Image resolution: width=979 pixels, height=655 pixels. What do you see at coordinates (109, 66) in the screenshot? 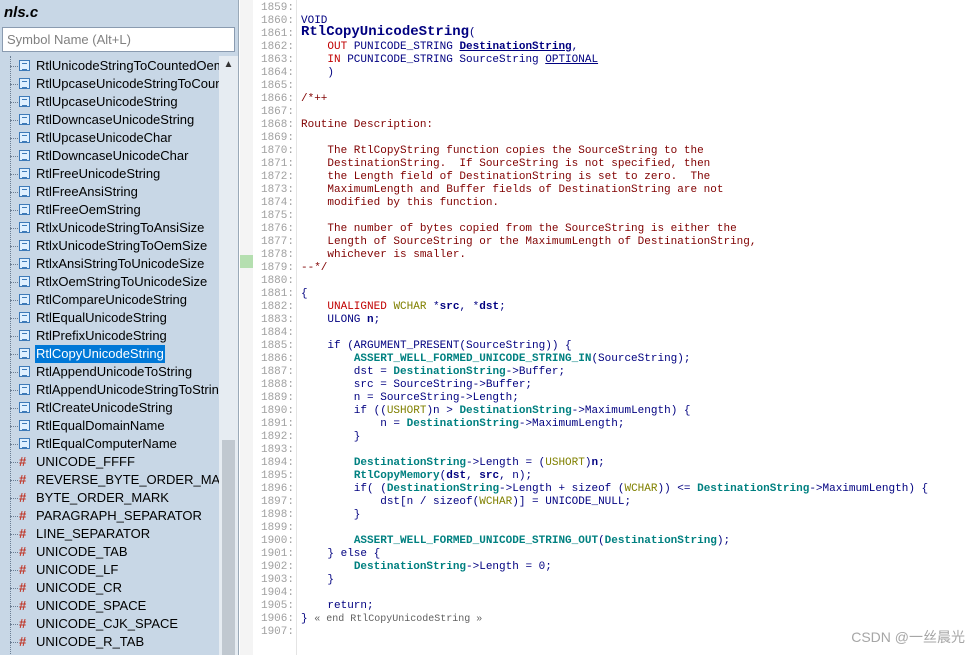
I see `symbol-list-item: RtlUnicodeStringToCountedOemString` at bounding box center [109, 66].